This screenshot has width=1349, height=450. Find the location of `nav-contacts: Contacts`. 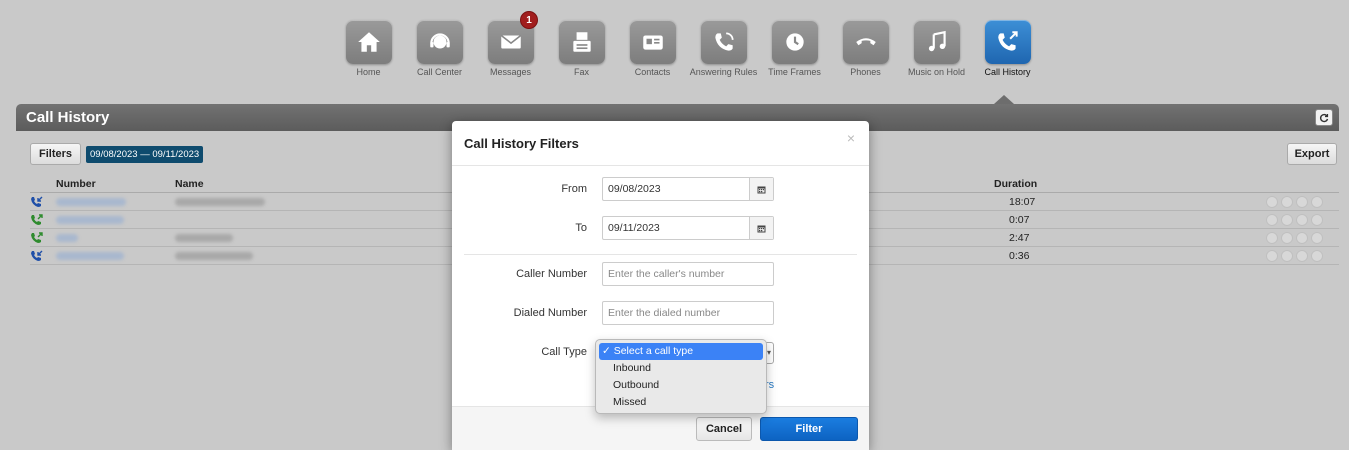

nav-contacts: Contacts is located at coordinates (652, 60).